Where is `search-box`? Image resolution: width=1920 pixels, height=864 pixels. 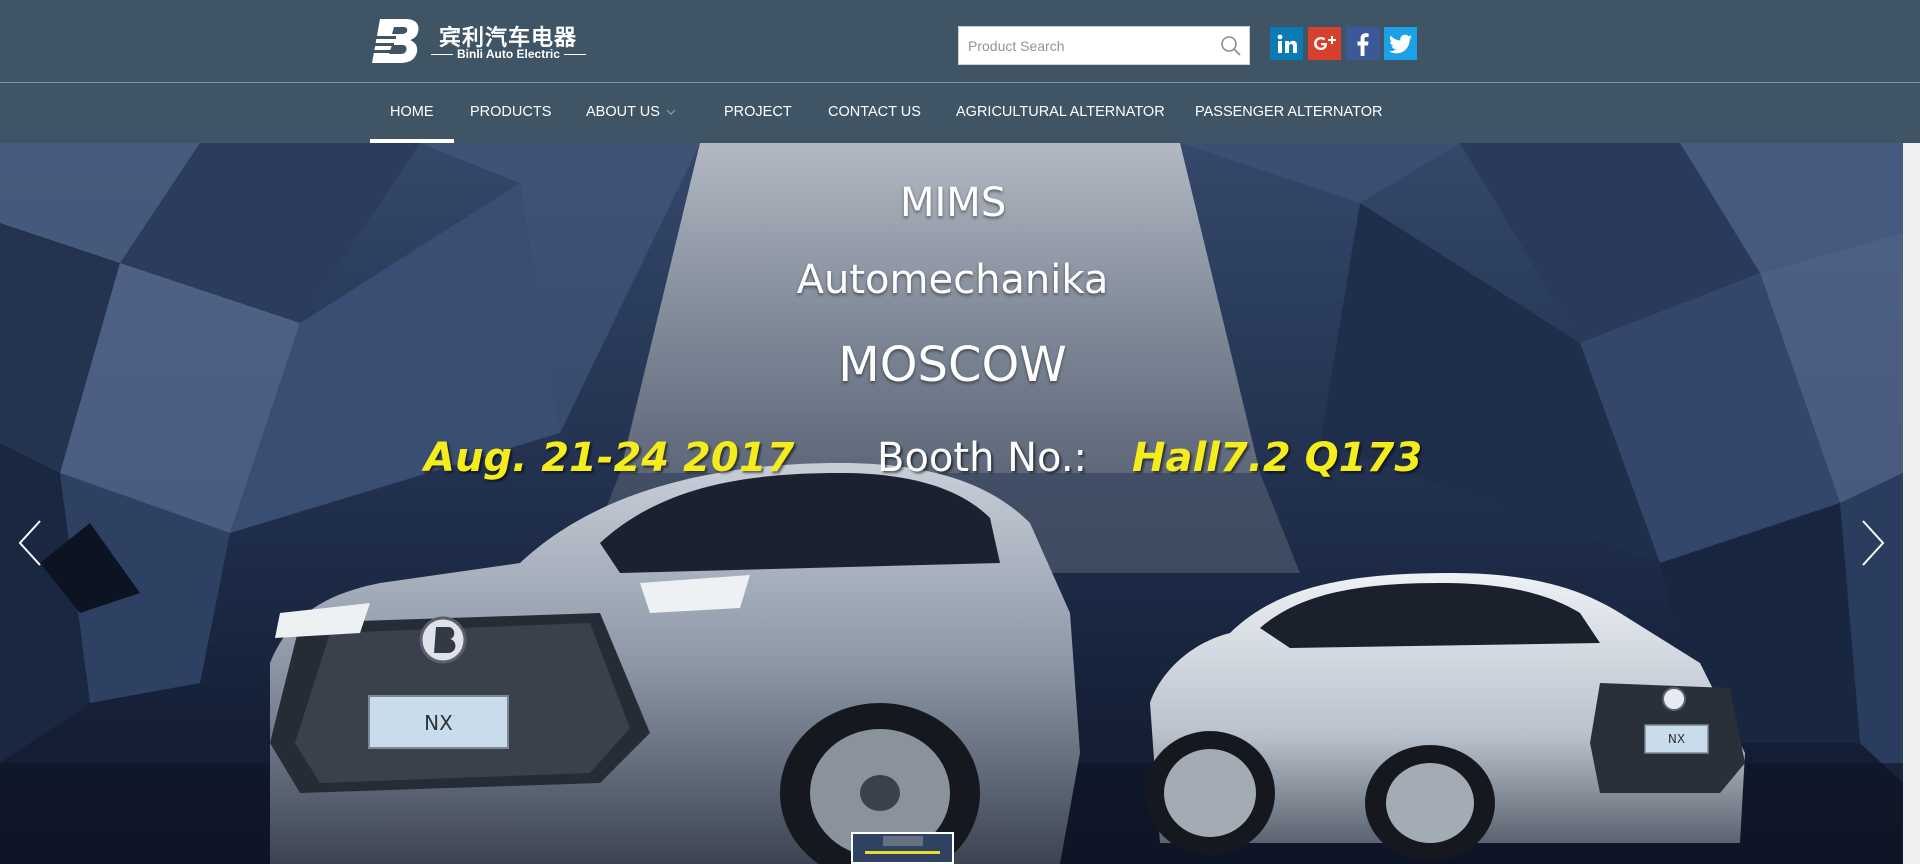
search-box is located at coordinates (1104, 45).